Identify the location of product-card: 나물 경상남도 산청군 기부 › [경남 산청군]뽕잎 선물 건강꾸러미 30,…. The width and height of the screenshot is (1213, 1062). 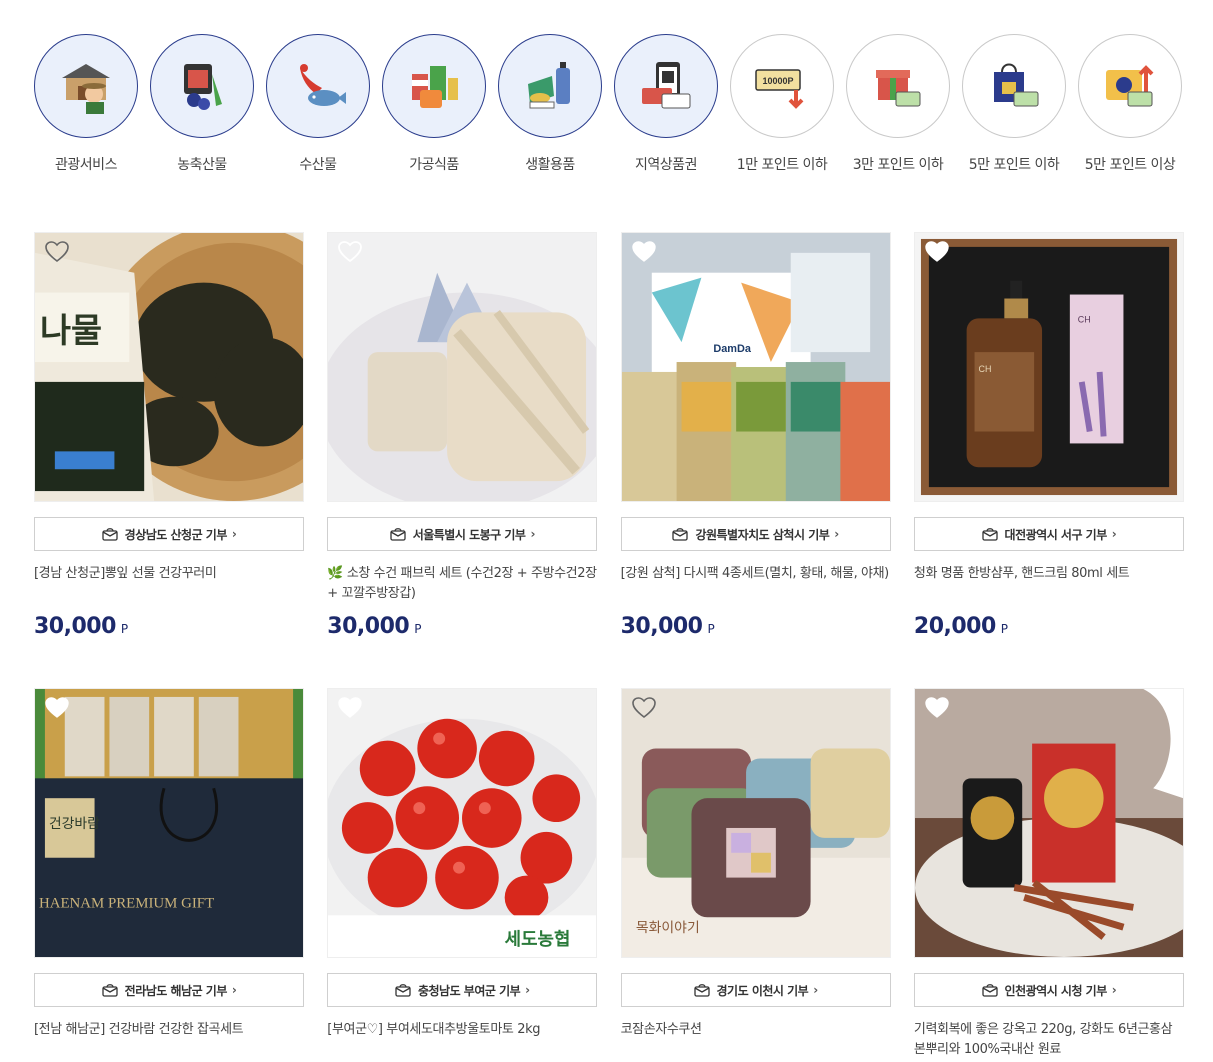
(169, 460).